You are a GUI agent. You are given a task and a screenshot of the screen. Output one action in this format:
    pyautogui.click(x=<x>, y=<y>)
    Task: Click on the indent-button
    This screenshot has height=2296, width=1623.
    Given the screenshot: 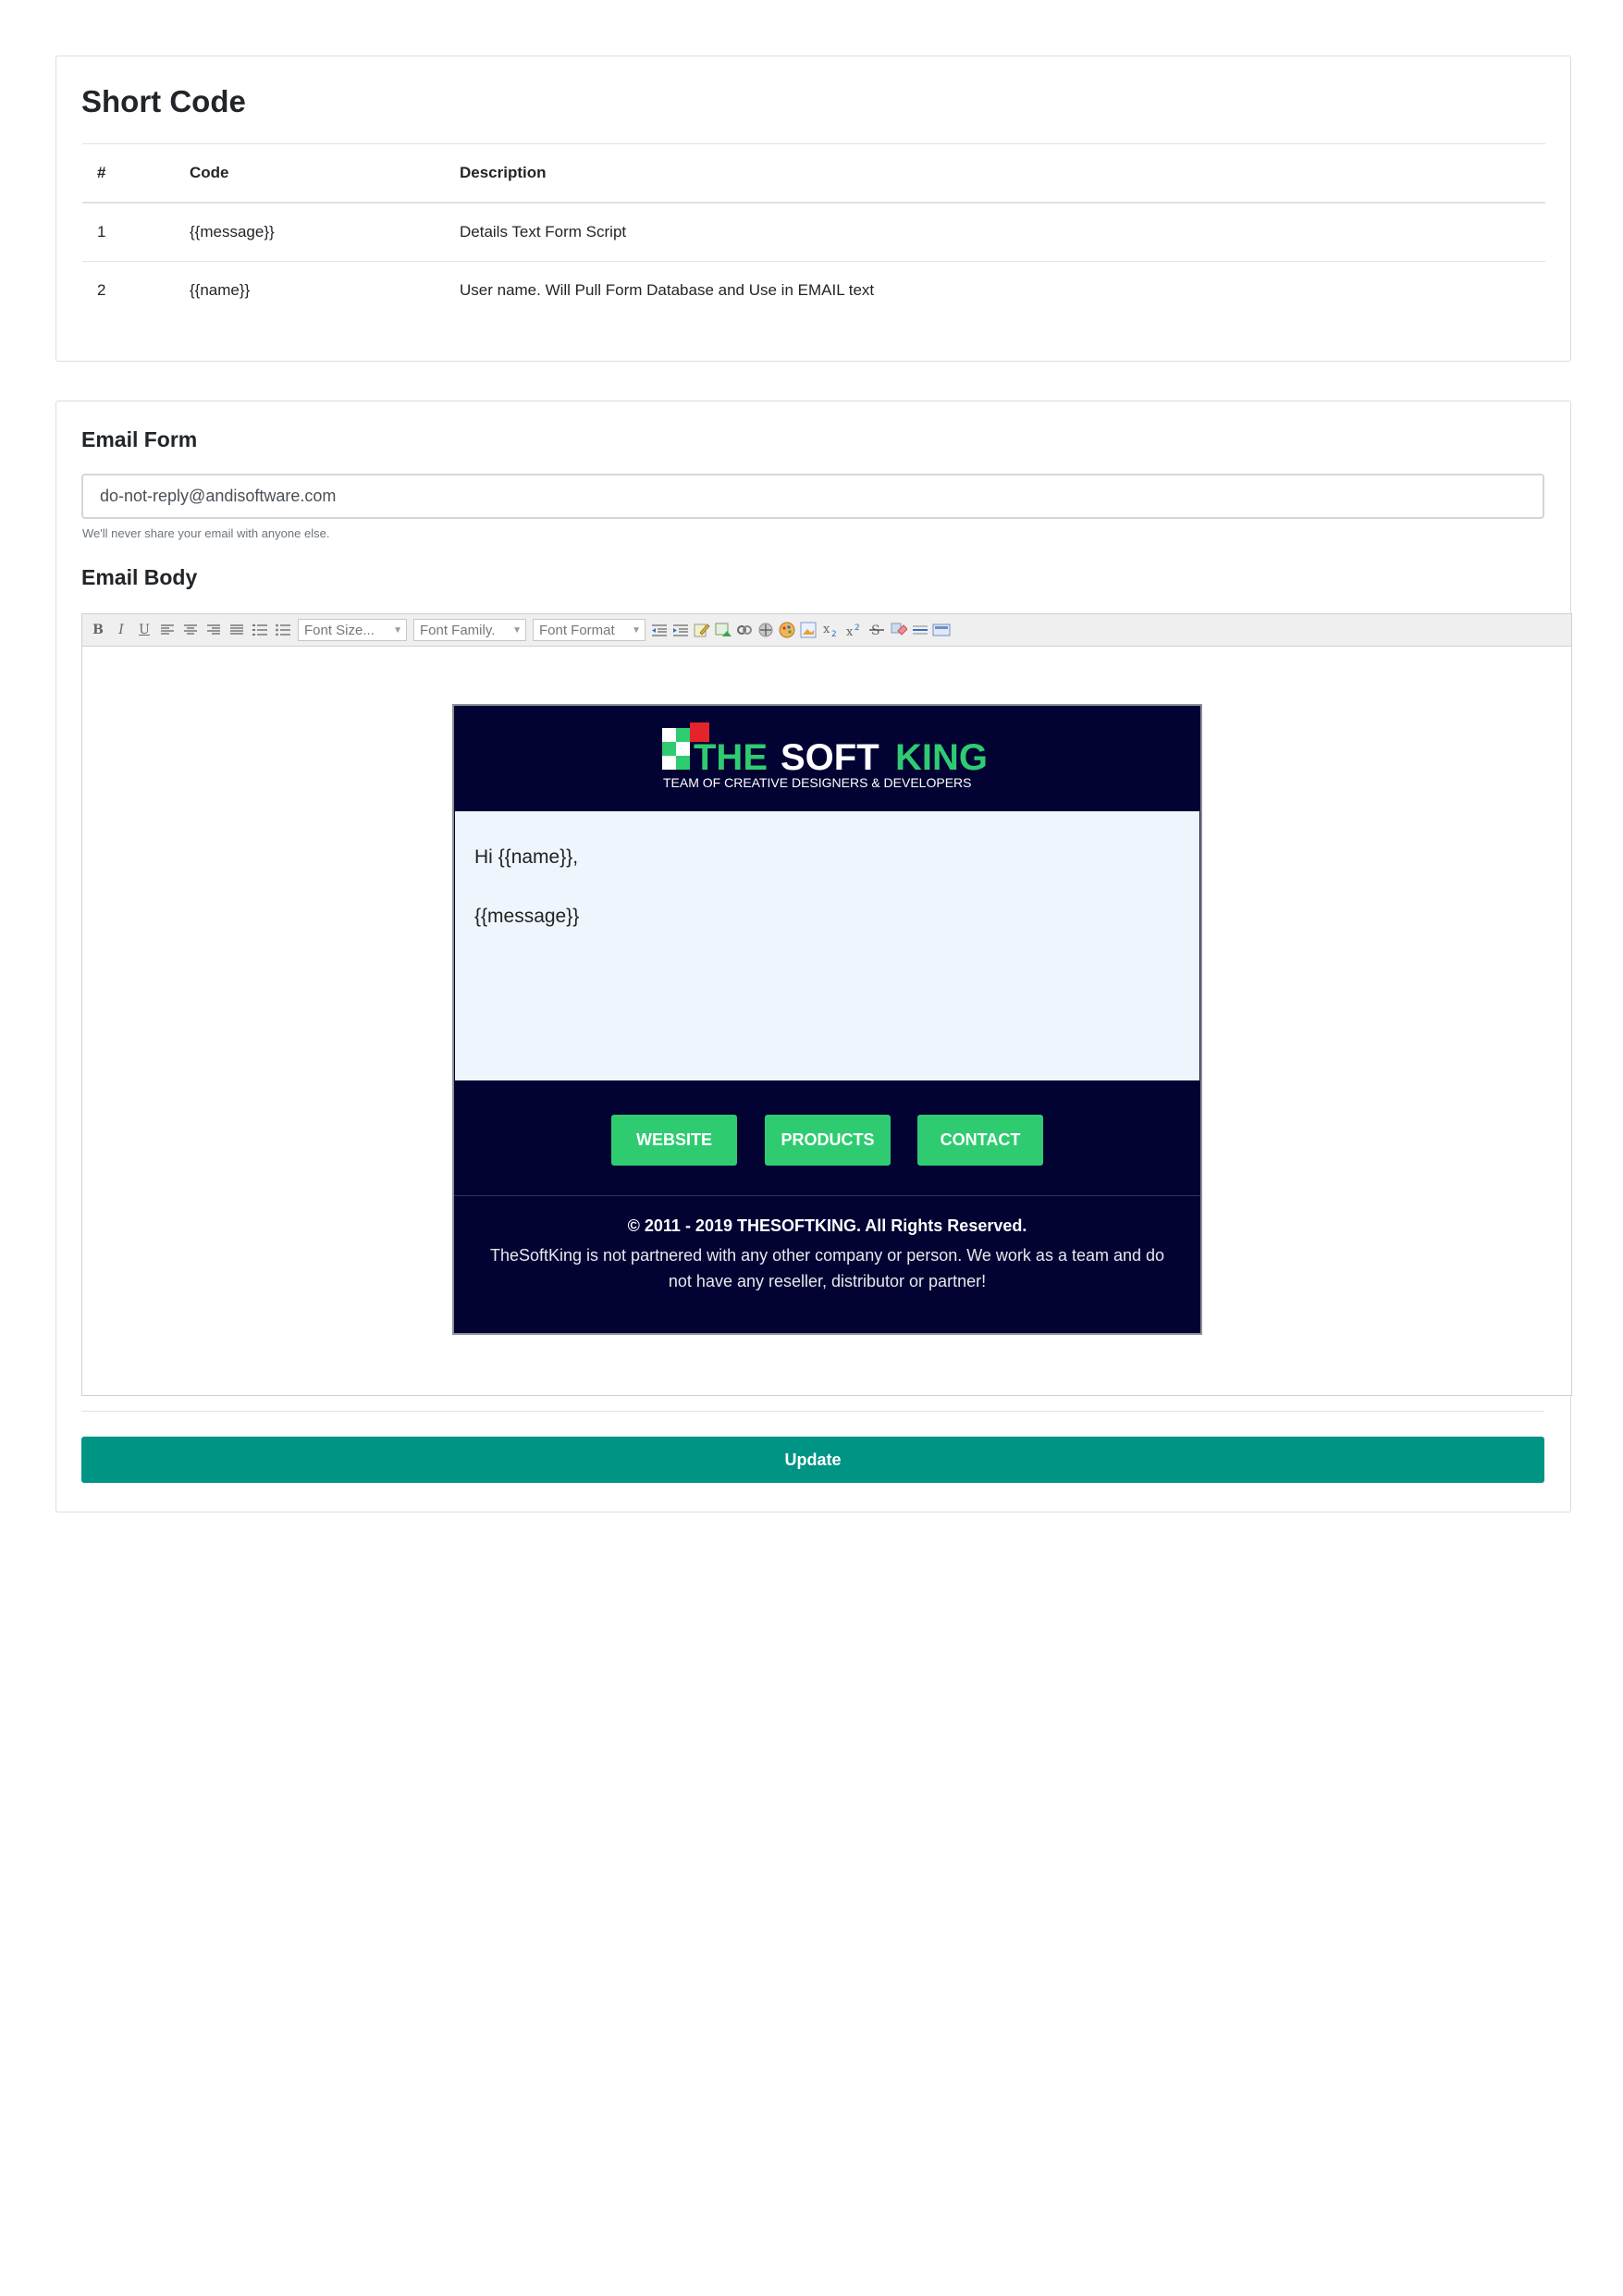 What is the action you would take?
    pyautogui.click(x=680, y=630)
    